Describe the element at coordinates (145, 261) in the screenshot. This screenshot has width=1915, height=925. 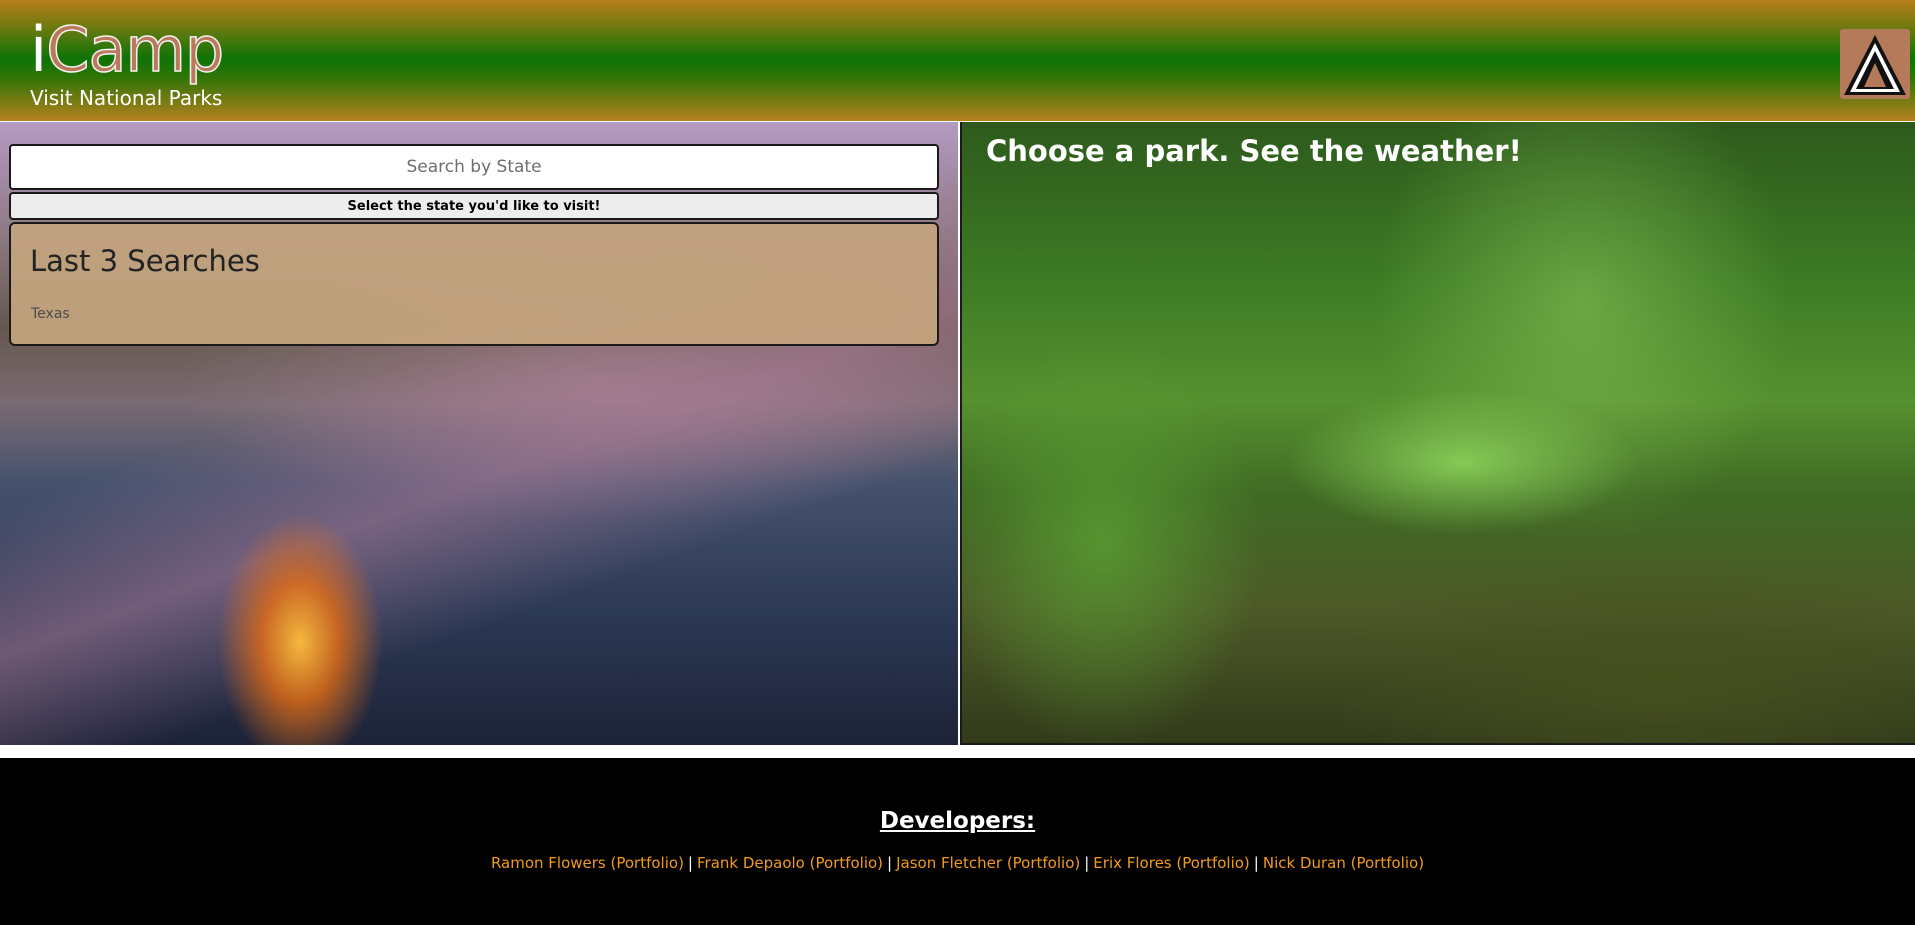
I see `search-history-title: Last 3 Searches` at that location.